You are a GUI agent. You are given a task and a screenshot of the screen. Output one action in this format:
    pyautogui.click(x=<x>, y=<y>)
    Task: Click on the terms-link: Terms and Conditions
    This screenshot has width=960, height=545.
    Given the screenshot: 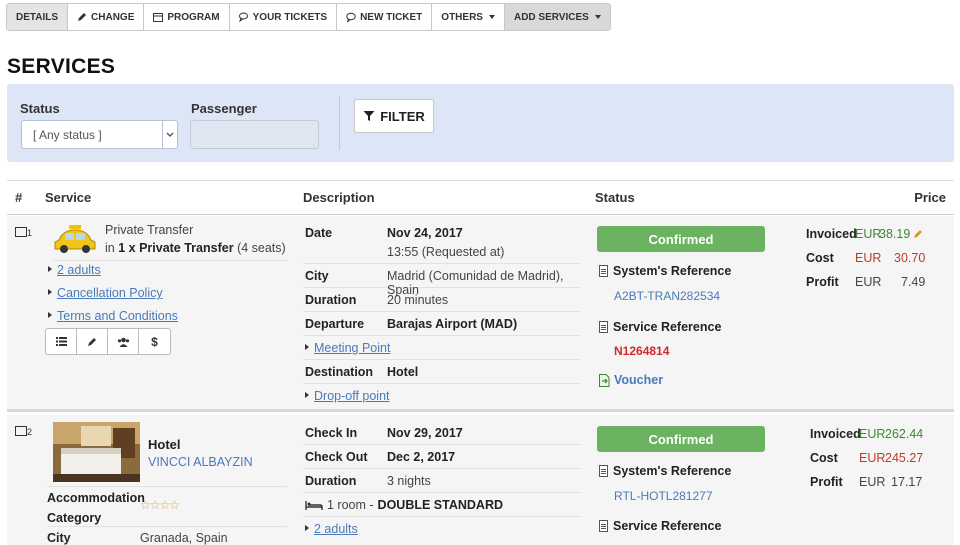 What is the action you would take?
    pyautogui.click(x=117, y=316)
    